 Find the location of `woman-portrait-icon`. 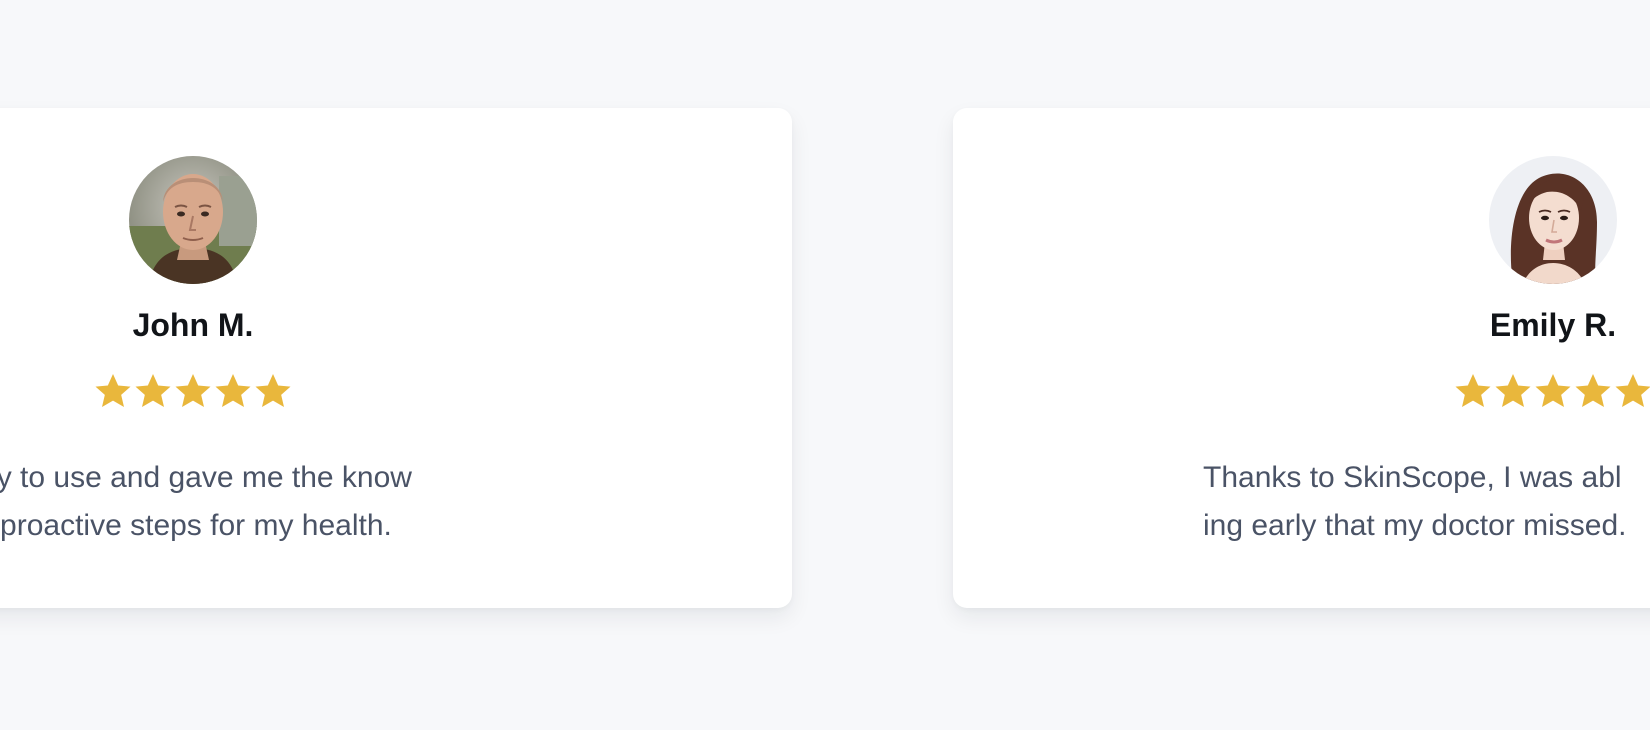

woman-portrait-icon is located at coordinates (1553, 220).